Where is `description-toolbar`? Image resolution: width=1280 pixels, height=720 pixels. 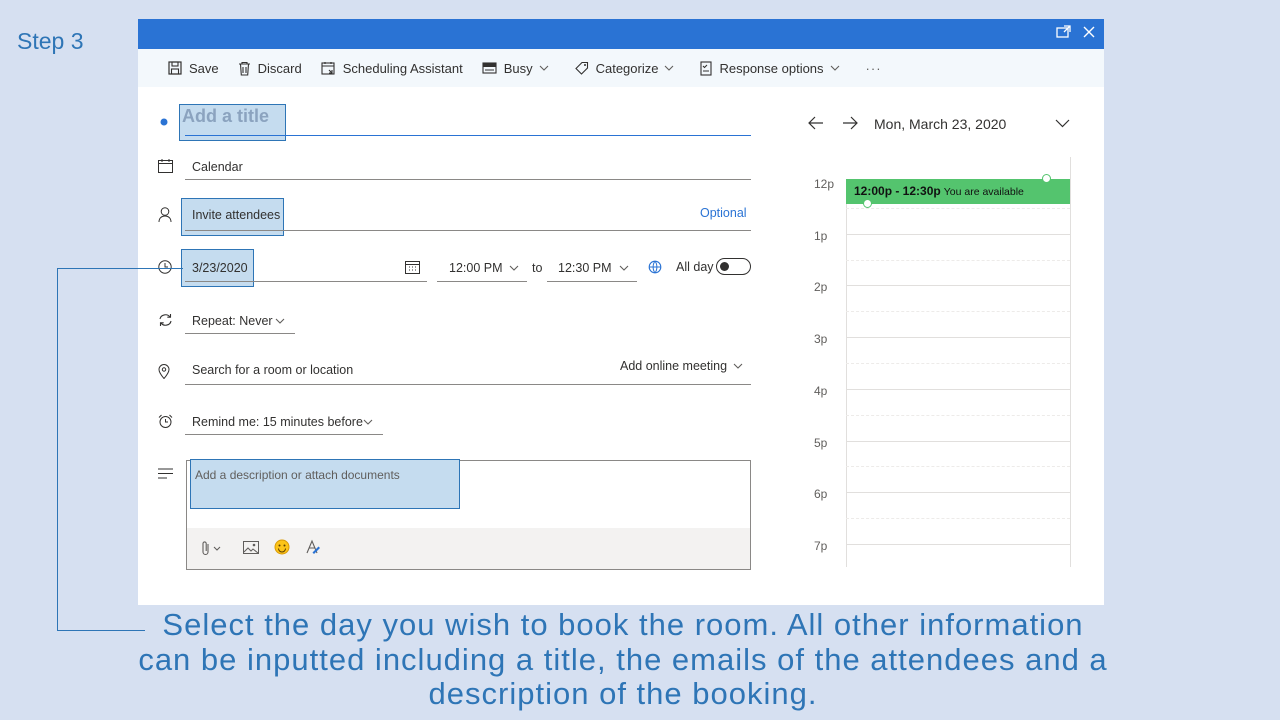 description-toolbar is located at coordinates (468, 548).